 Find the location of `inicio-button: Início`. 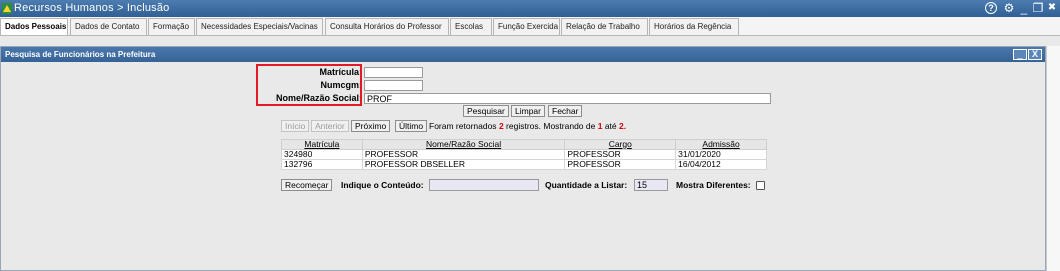

inicio-button: Início is located at coordinates (295, 126).